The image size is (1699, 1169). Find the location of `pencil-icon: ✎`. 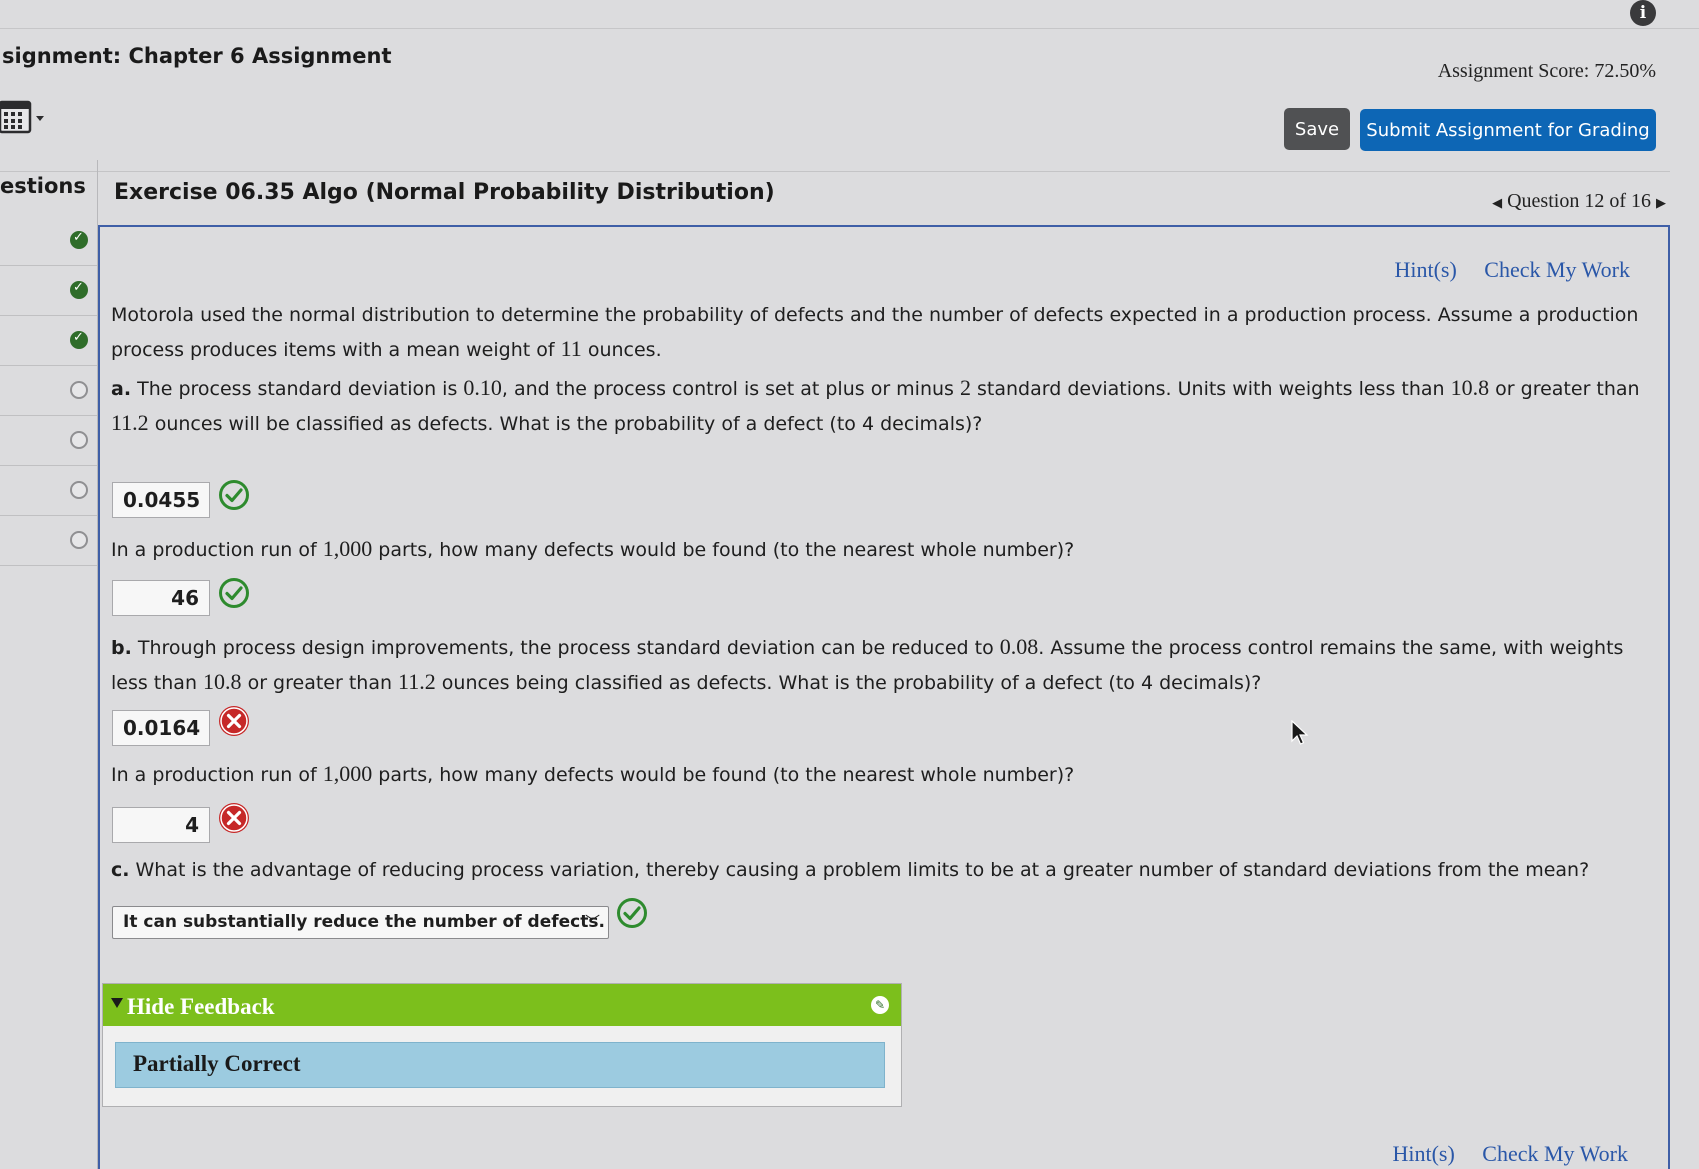

pencil-icon: ✎ is located at coordinates (880, 1005).